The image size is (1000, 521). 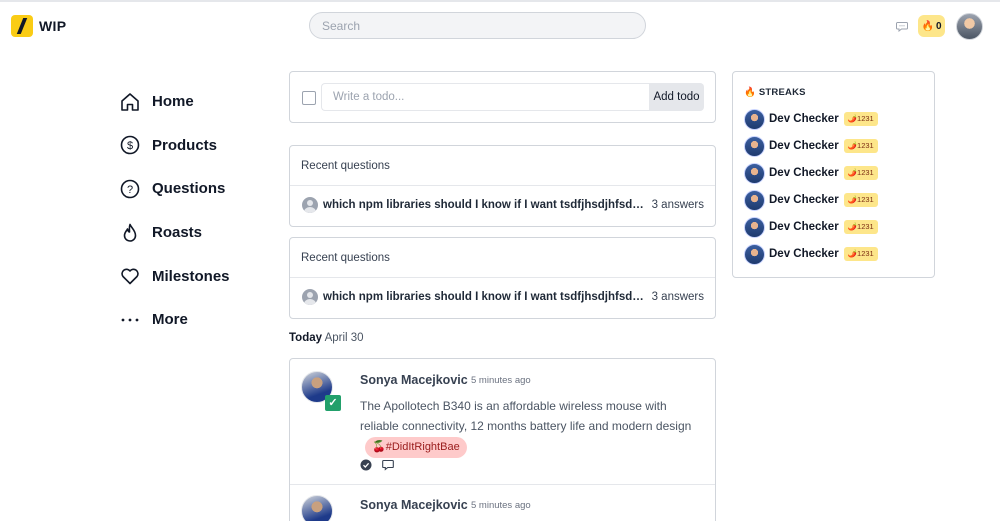 I want to click on feed-day-header: Today April 30, so click(x=326, y=338).